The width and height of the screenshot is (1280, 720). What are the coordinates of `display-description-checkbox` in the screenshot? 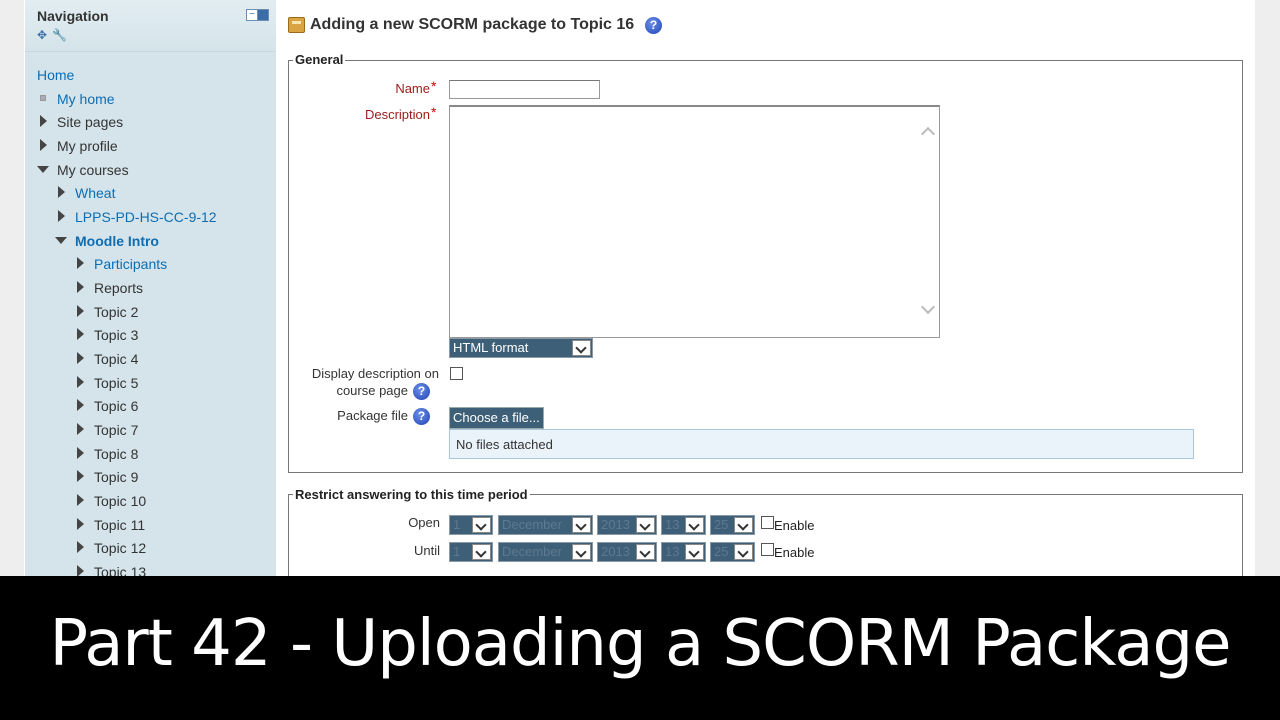 It's located at (456, 373).